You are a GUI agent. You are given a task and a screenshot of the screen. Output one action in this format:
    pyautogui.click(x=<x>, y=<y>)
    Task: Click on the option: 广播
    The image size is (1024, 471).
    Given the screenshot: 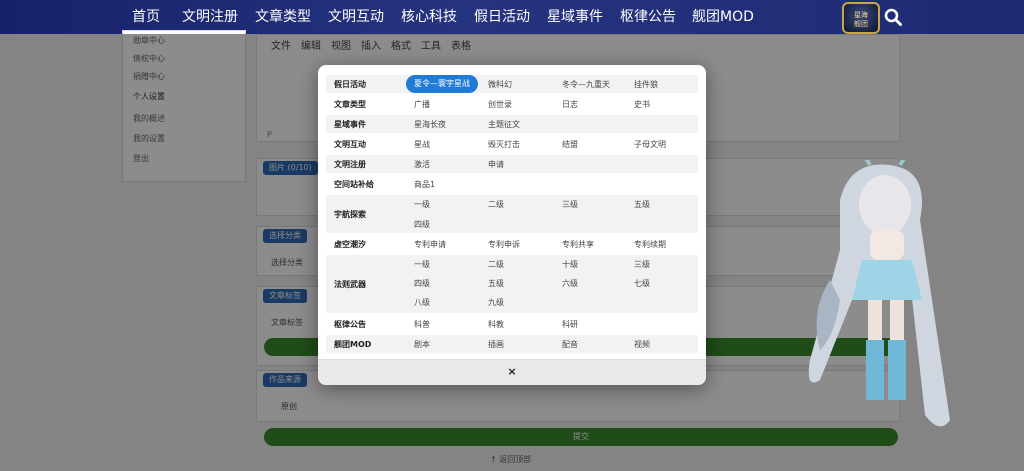 What is the action you would take?
    pyautogui.click(x=422, y=104)
    